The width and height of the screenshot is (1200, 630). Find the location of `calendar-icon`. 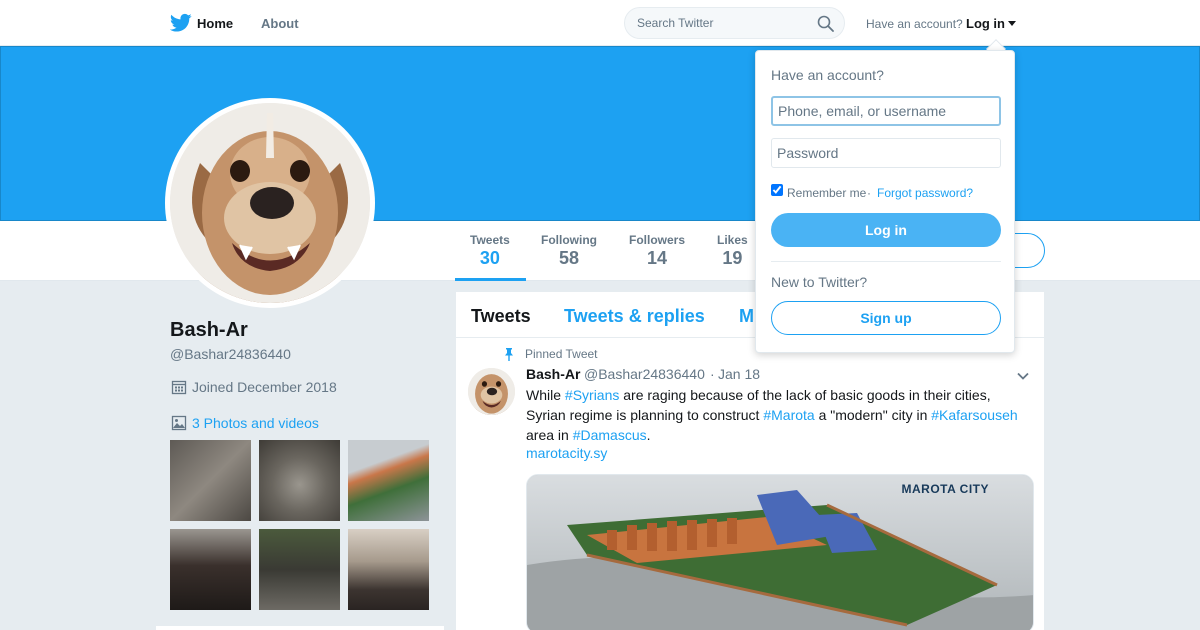

calendar-icon is located at coordinates (179, 387).